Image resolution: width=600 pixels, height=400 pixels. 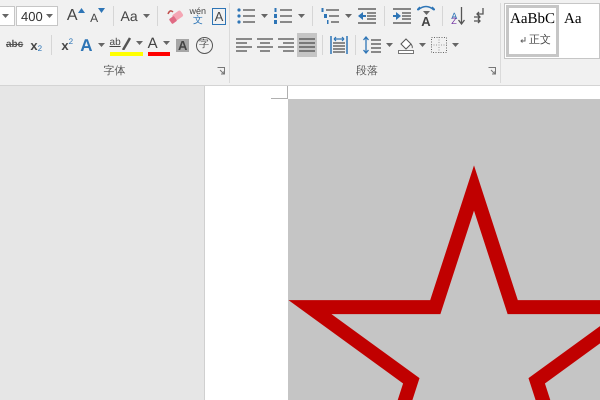 I want to click on text-effects-button: A, so click(x=92, y=45).